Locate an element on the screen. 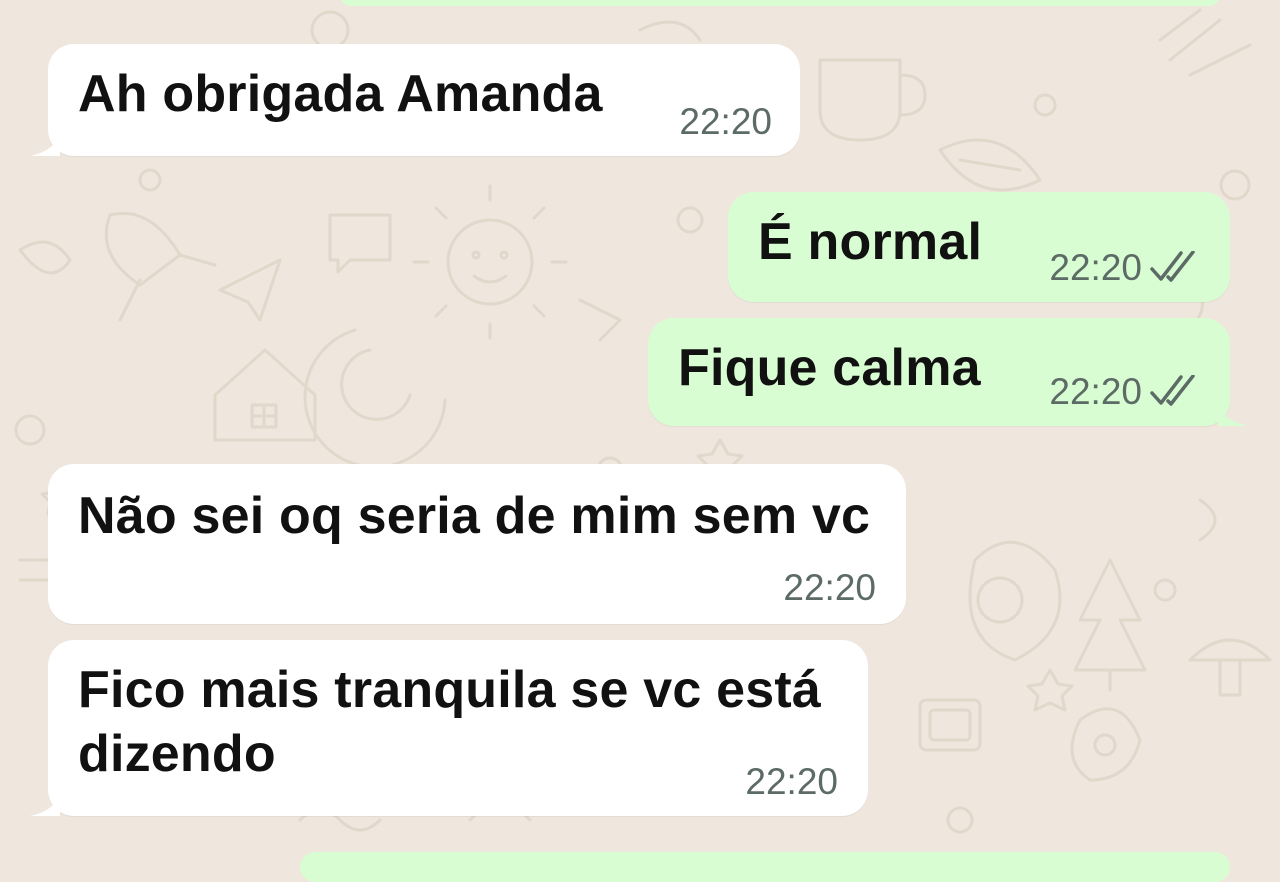 This screenshot has height=882, width=1280. message-text: Fique calma is located at coordinates (829, 368).